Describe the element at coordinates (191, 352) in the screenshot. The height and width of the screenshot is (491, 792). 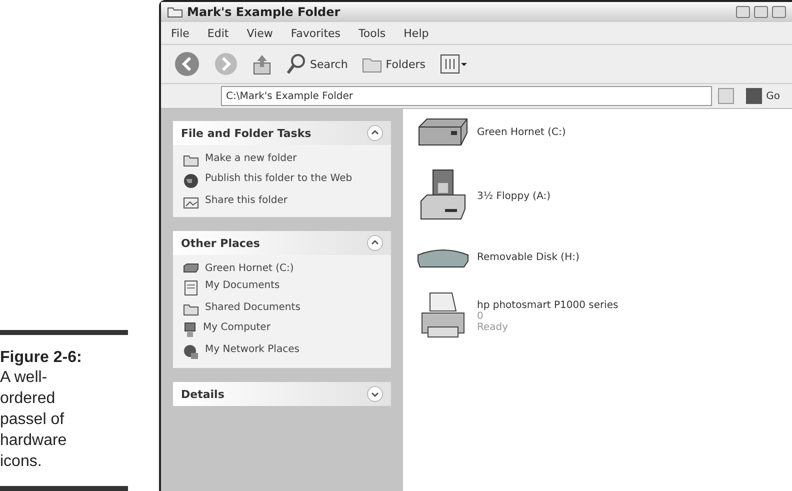
I see `network-icon` at that location.